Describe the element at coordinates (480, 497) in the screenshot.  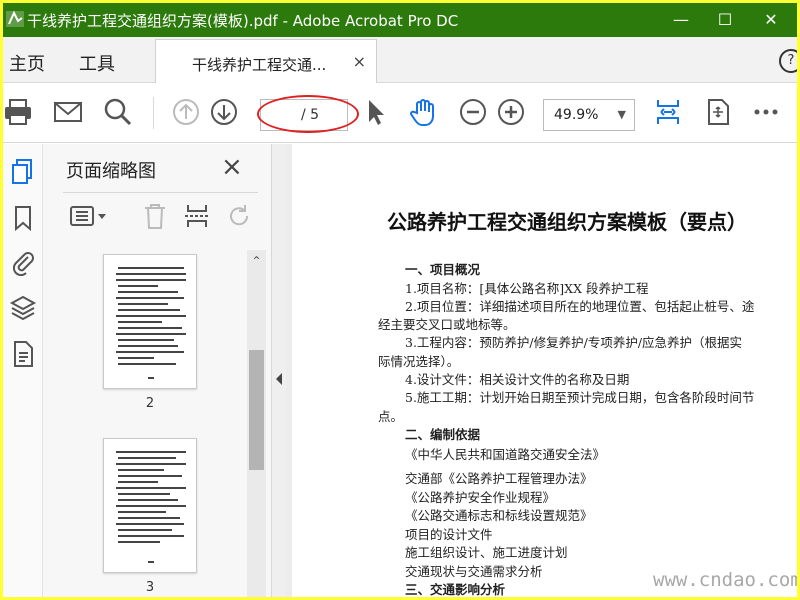
I see `document-text-line: 《公路养护安全作业规程》` at that location.